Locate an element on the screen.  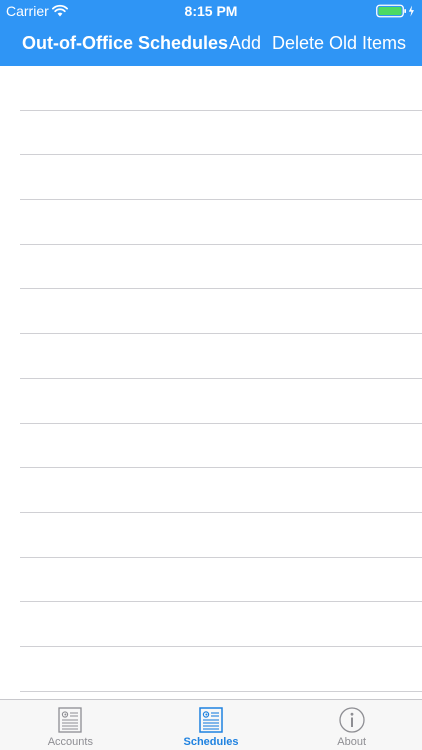
battery-icon is located at coordinates (395, 11).